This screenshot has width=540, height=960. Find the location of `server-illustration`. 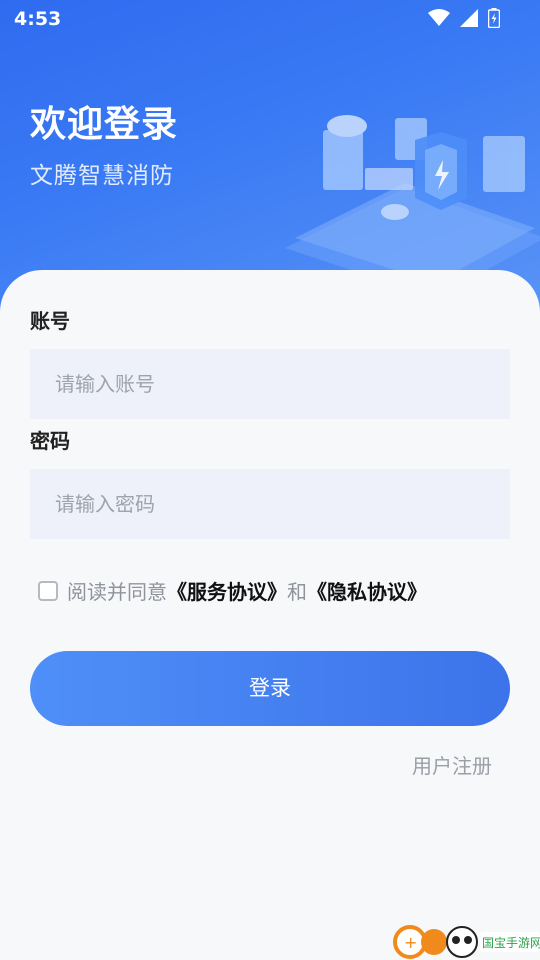

server-illustration is located at coordinates (412, 201).